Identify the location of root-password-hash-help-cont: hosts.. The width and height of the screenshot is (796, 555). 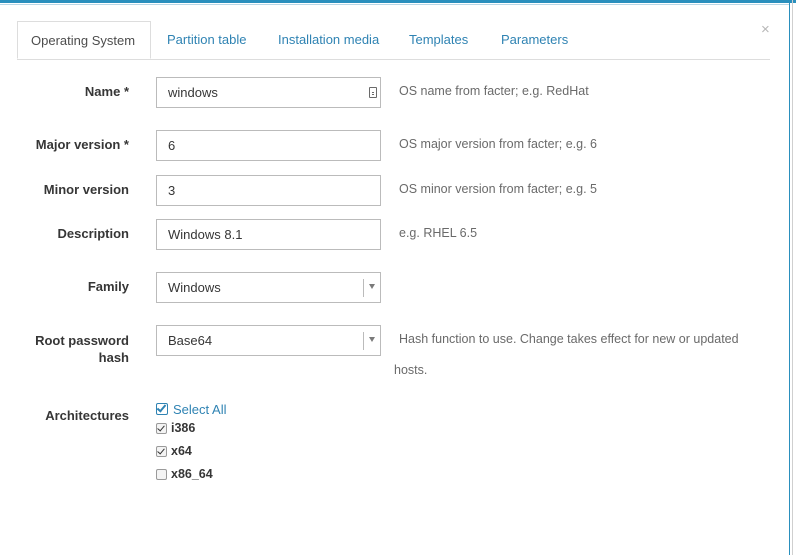
(411, 370).